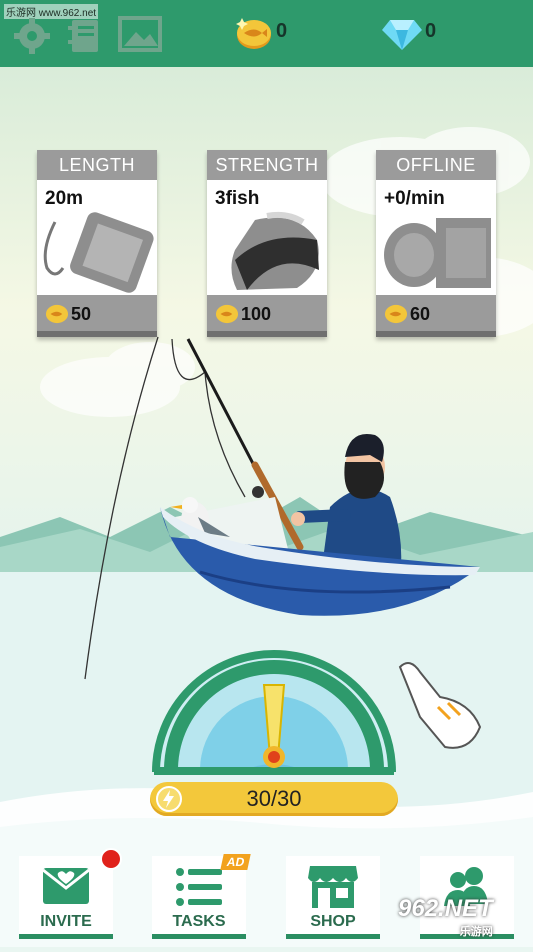 Image resolution: width=533 pixels, height=952 pixels. Describe the element at coordinates (333, 887) in the screenshot. I see `shop-store-icon` at that location.